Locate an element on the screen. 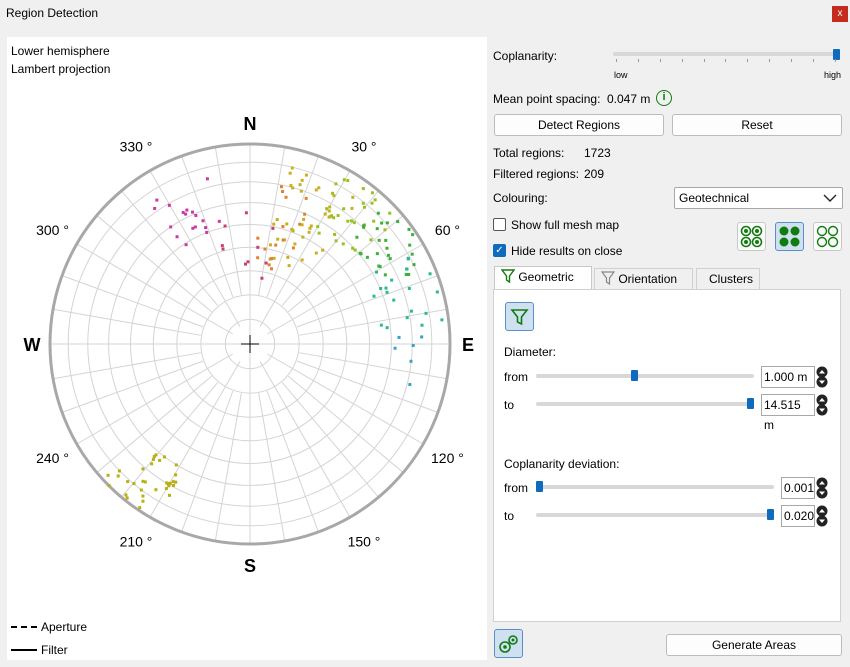 The image size is (850, 667). deviation-from-input: 0.001 is located at coordinates (798, 488).